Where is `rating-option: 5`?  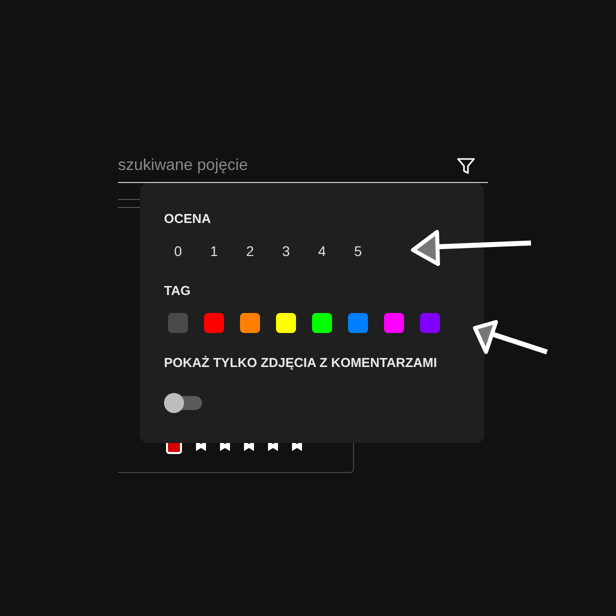
rating-option: 5 is located at coordinates (358, 251).